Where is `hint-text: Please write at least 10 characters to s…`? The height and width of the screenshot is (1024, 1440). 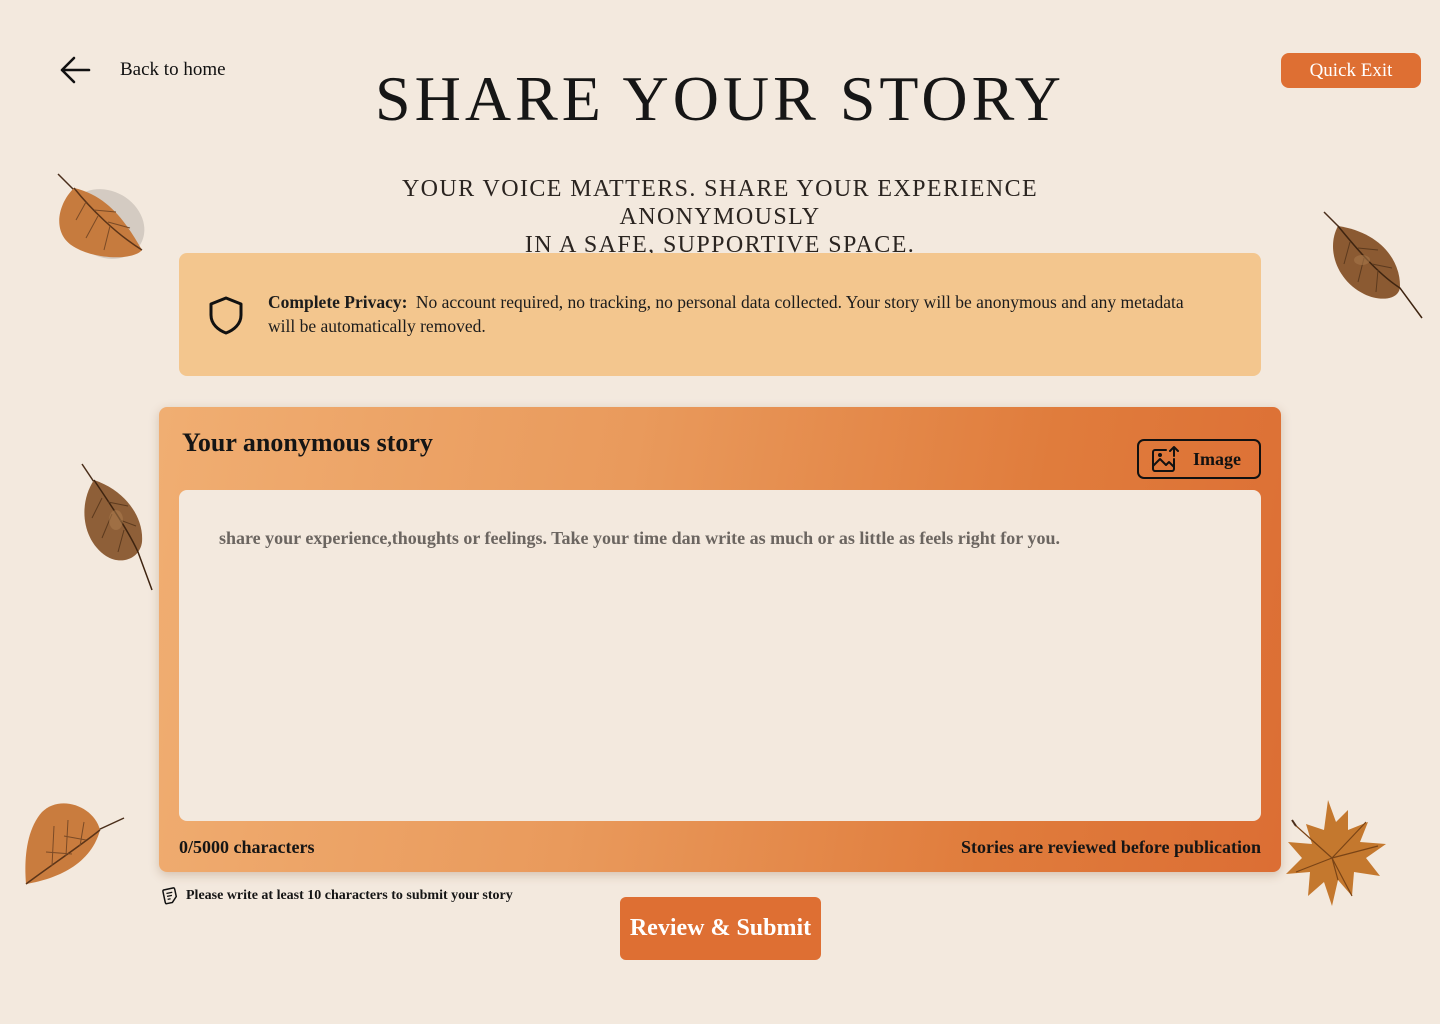
hint-text: Please write at least 10 characters to s… is located at coordinates (349, 895).